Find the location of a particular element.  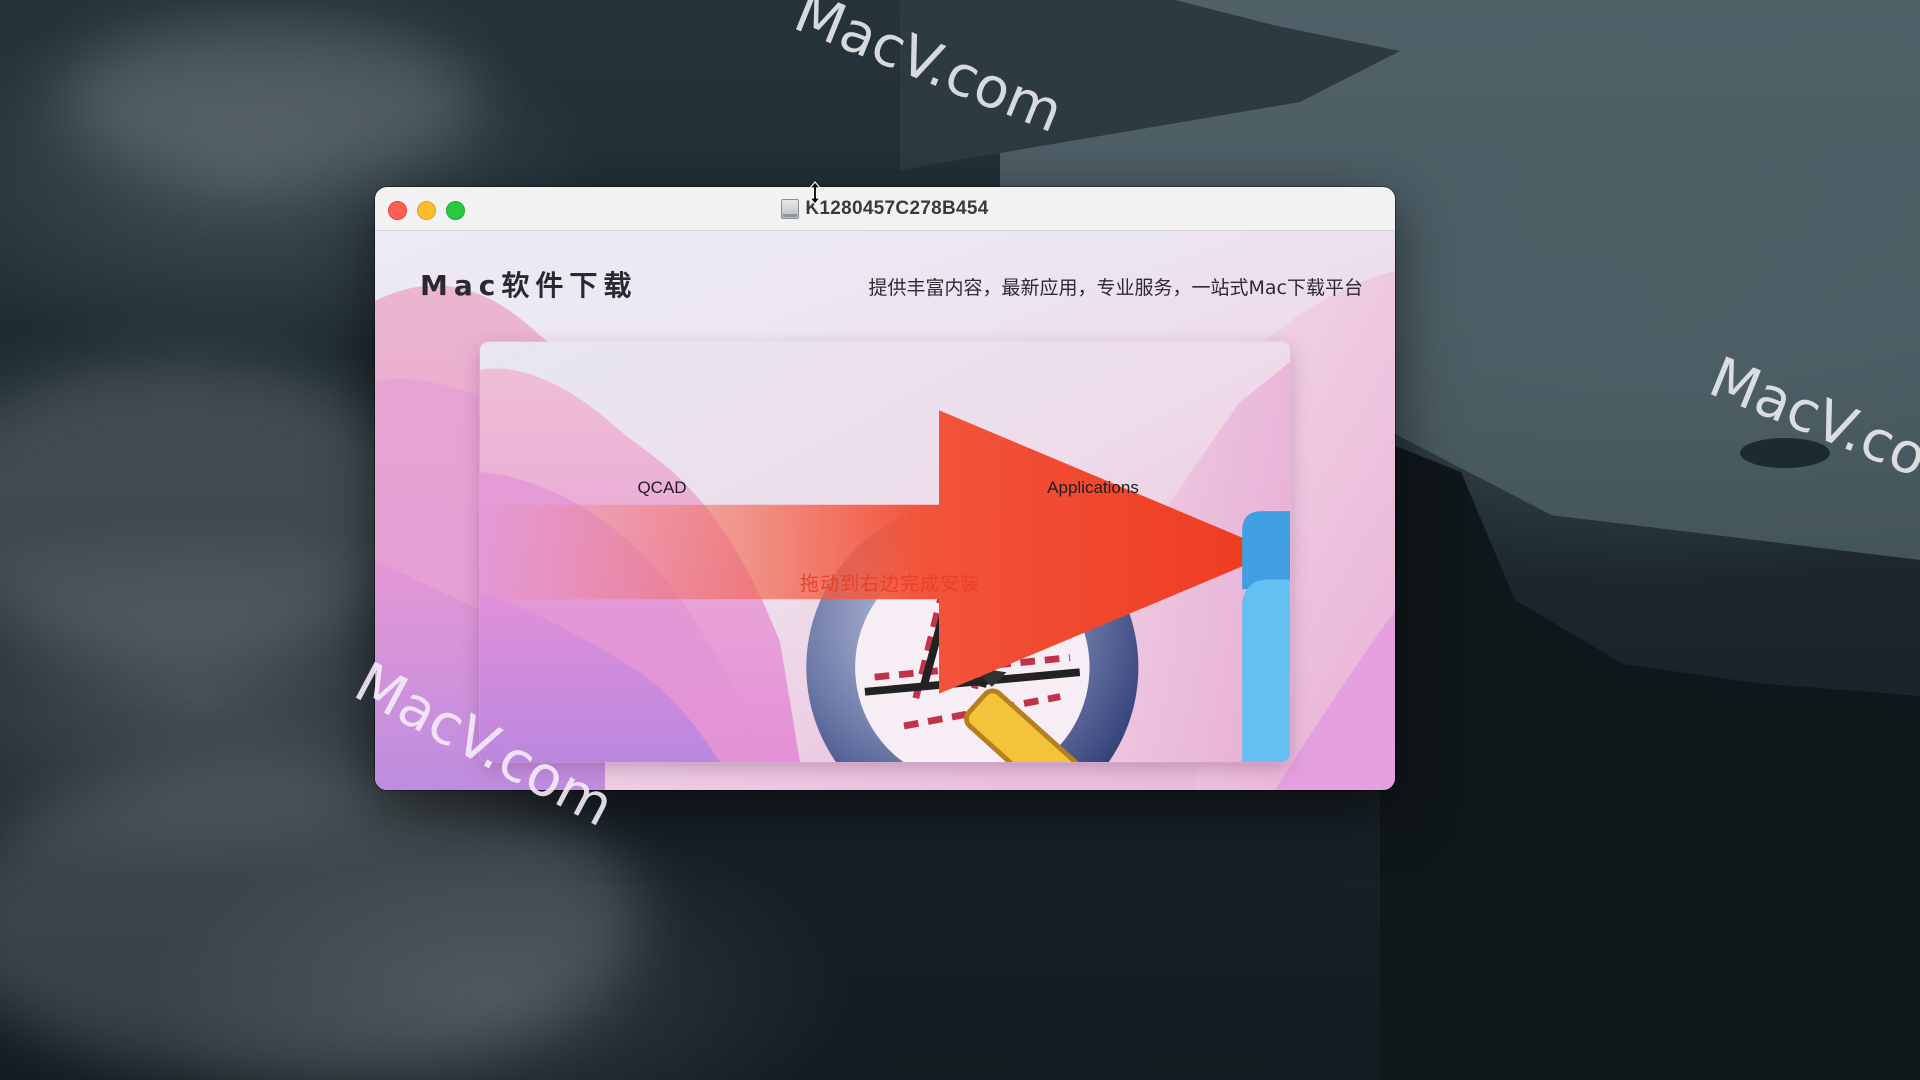

brand-title: Mac软件下载 is located at coordinates (529, 285).